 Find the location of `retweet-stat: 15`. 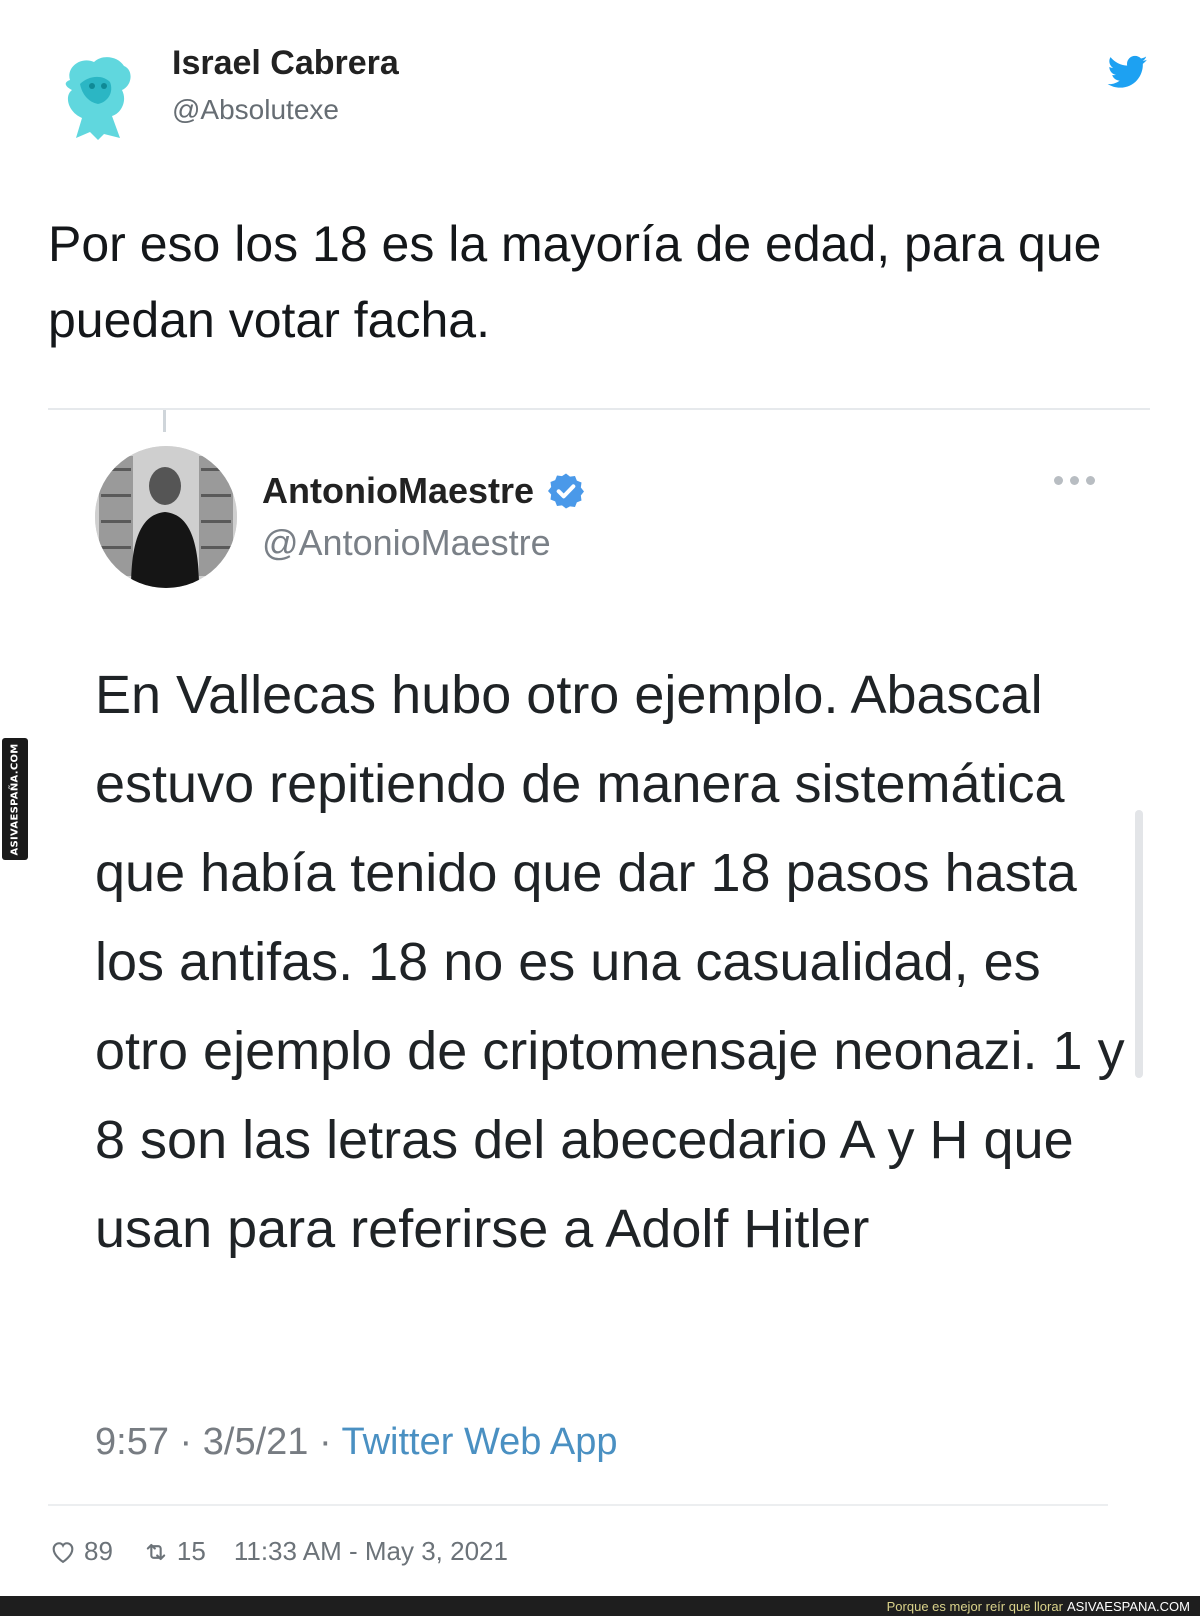

retweet-stat: 15 is located at coordinates (173, 1551).